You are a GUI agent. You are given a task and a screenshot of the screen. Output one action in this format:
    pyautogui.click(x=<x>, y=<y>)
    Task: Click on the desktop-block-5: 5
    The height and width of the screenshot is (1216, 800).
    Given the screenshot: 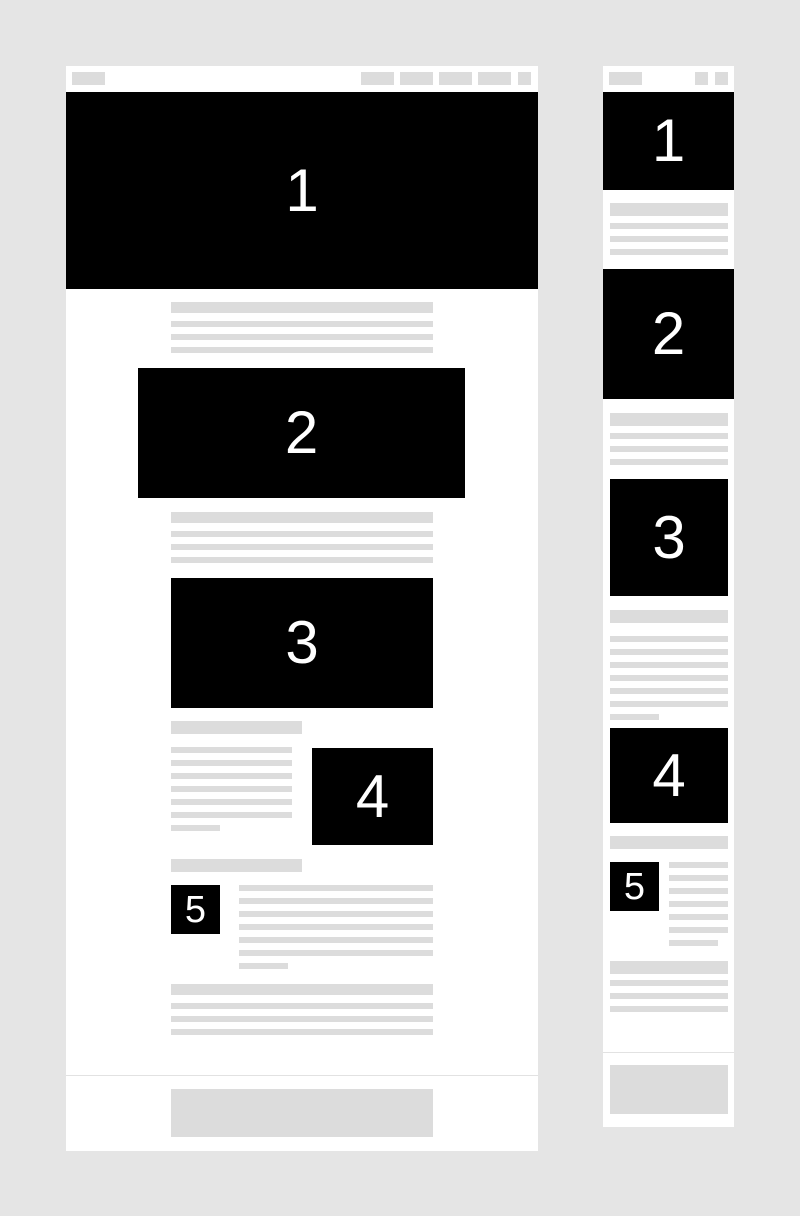 What is the action you would take?
    pyautogui.click(x=195, y=909)
    